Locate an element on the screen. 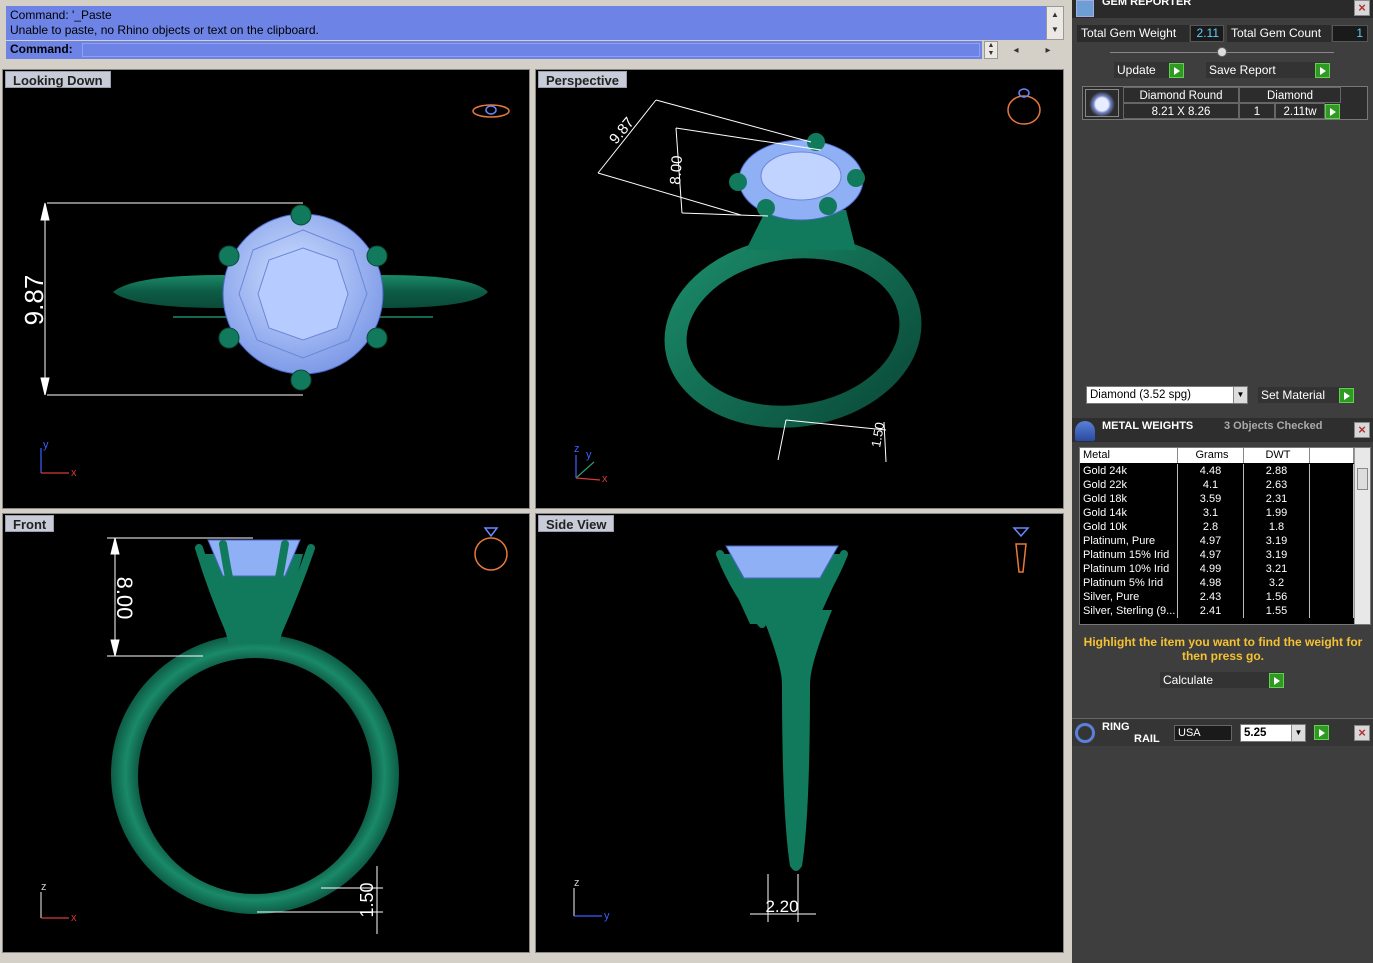 The height and width of the screenshot is (963, 1373). gem-go-icon is located at coordinates (1332, 111).